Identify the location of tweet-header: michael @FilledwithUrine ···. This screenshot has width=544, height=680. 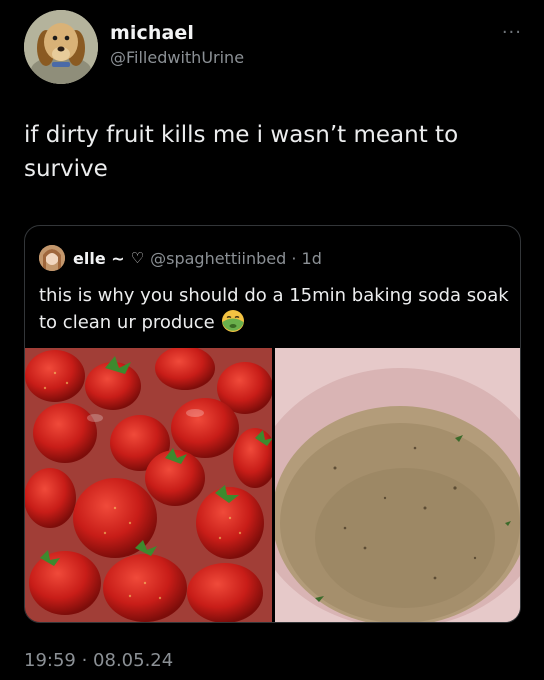
(274, 46).